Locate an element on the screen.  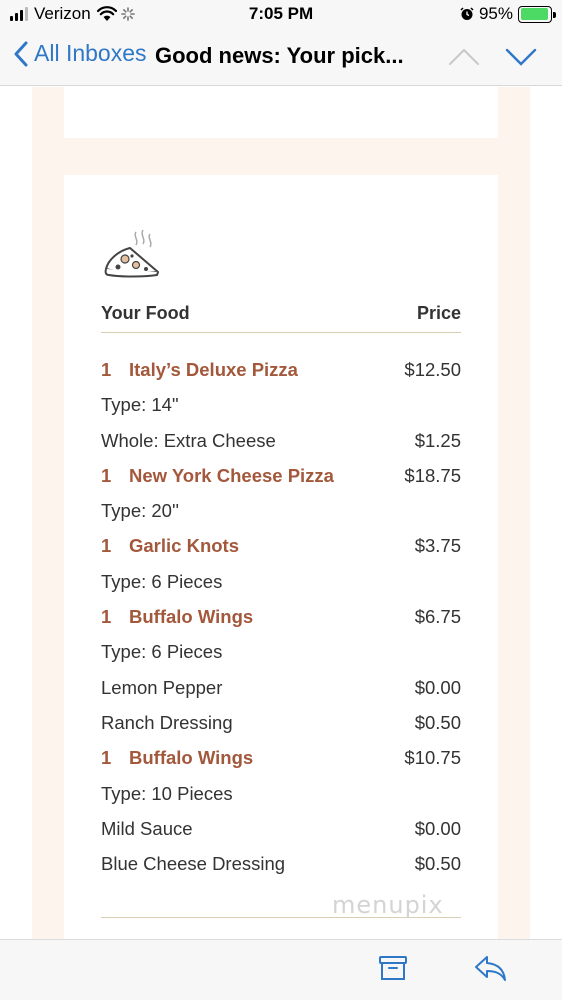
item-detail: Type: 14" is located at coordinates (140, 405).